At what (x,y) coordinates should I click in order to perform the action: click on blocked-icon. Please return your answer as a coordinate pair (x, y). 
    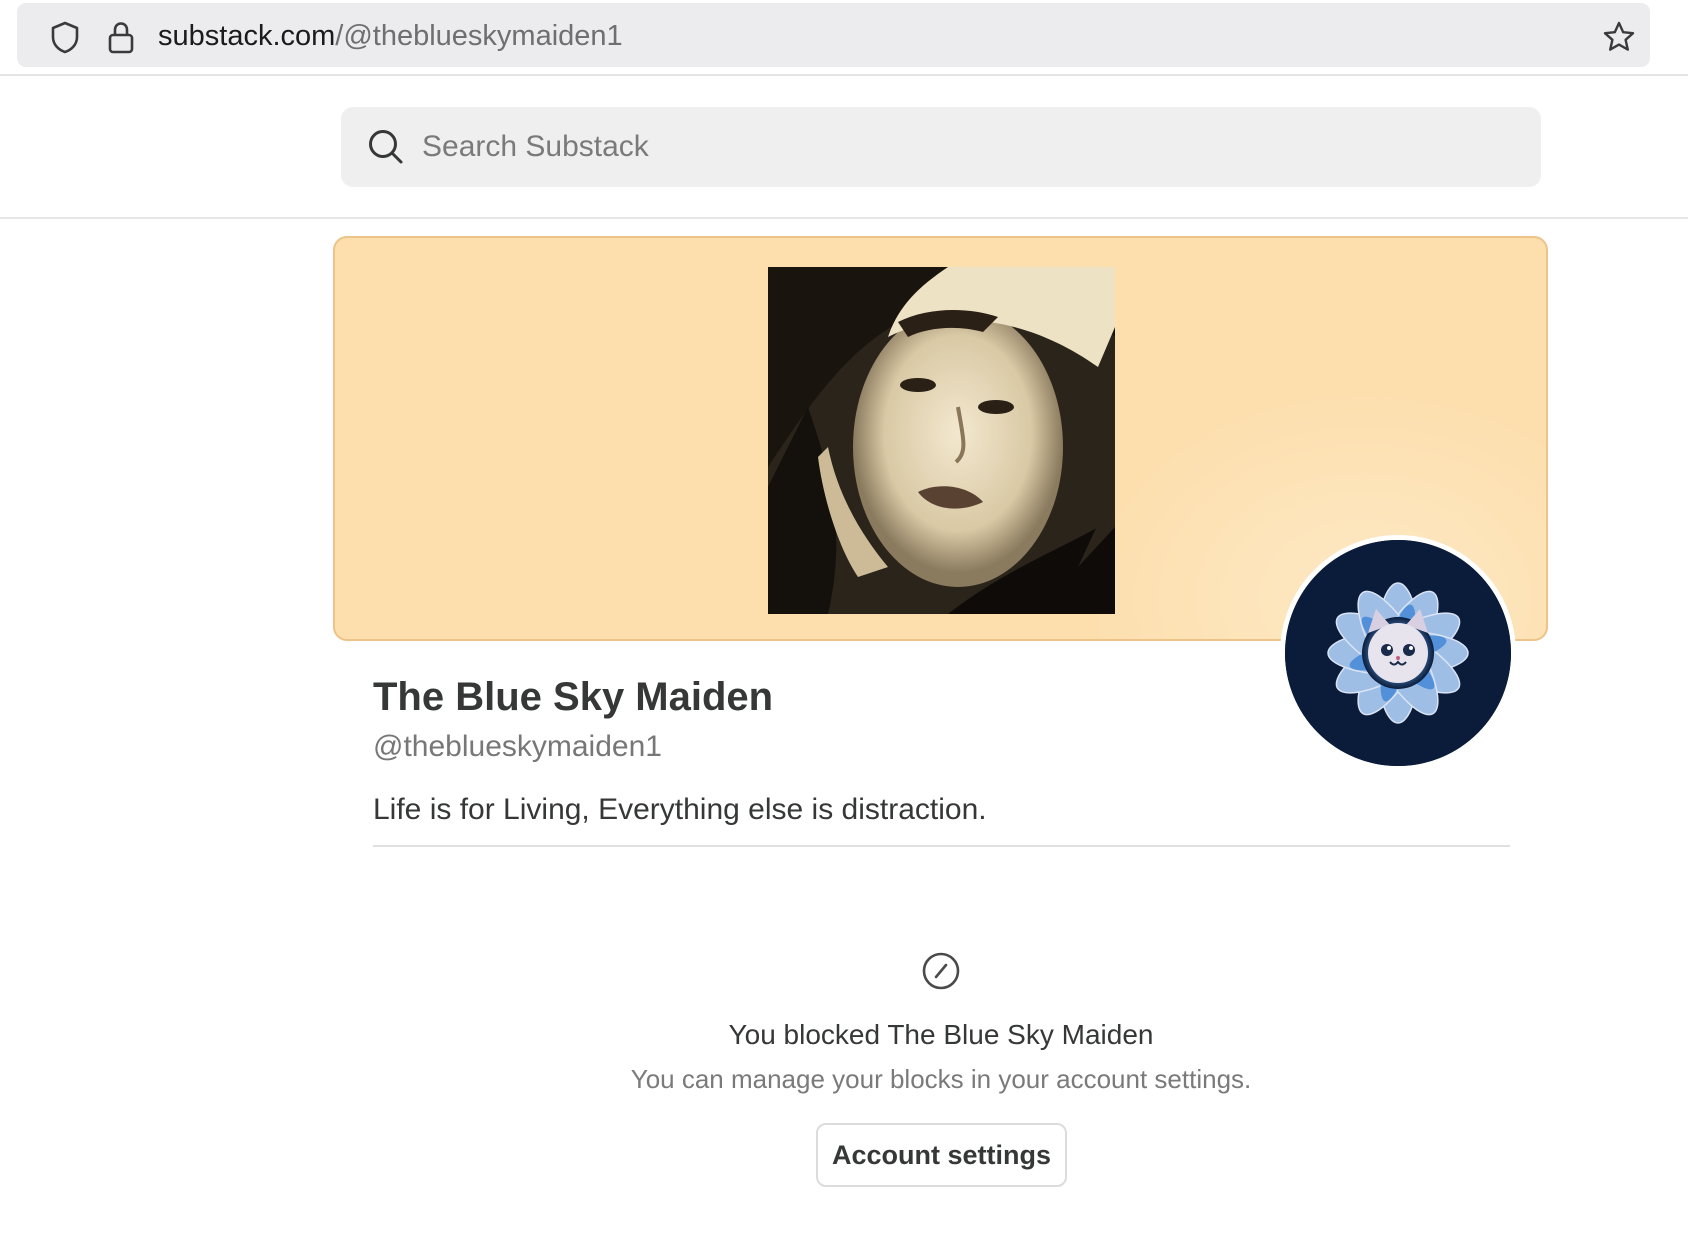
    Looking at the image, I should click on (941, 971).